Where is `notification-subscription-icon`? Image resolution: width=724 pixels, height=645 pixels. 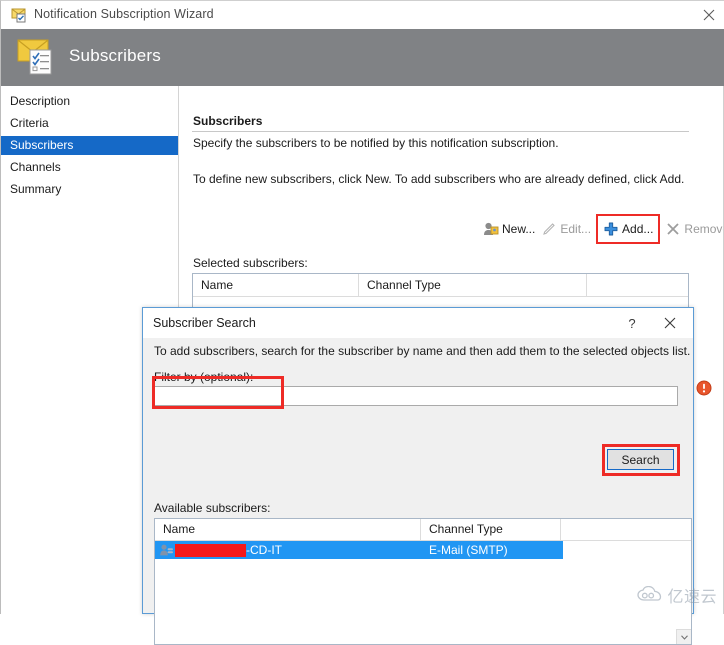
notification-subscription-icon is located at coordinates (19, 15).